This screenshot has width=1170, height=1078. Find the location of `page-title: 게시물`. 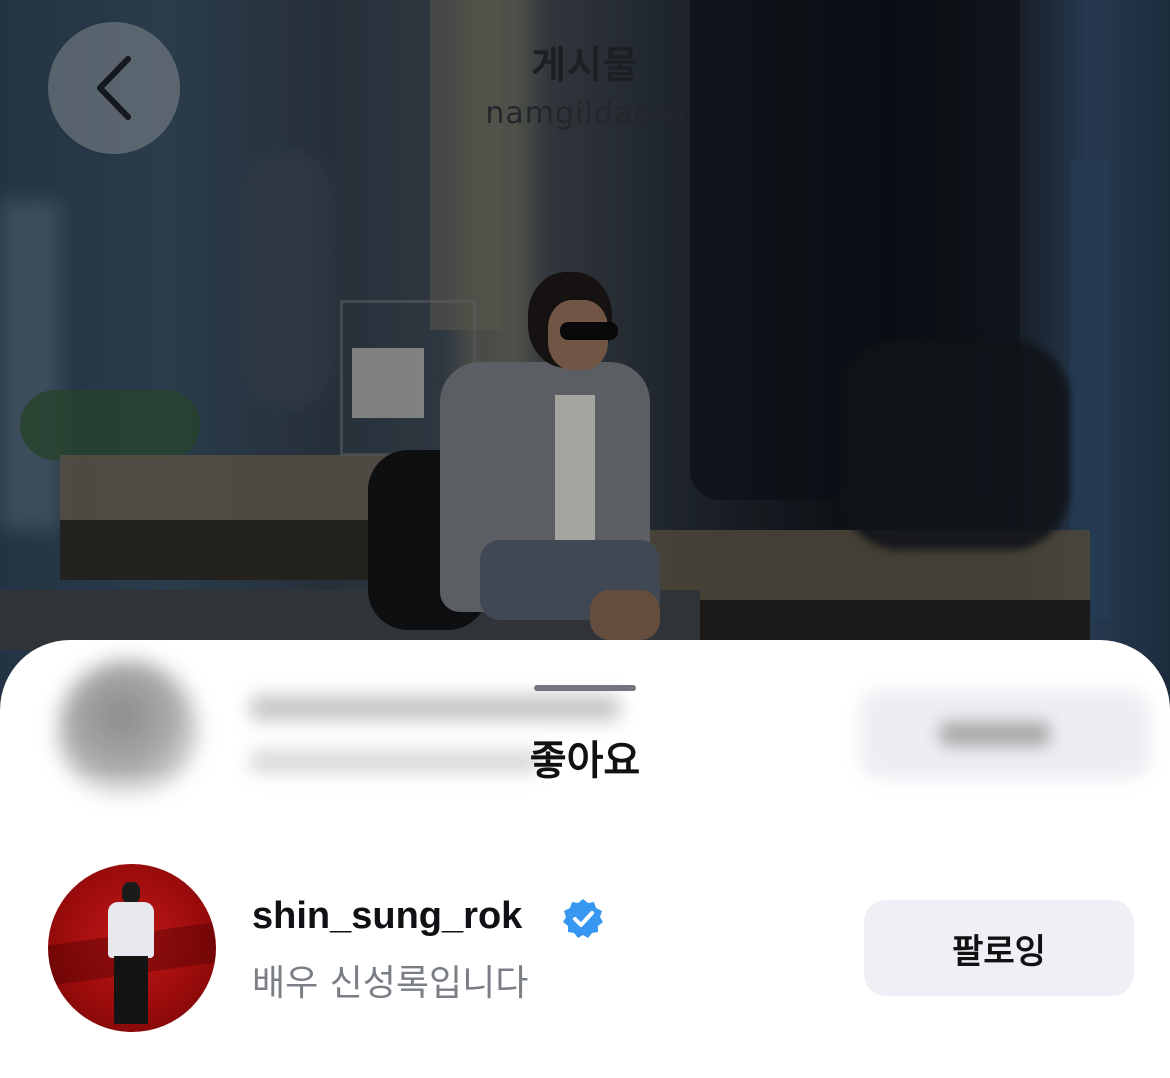

page-title: 게시물 is located at coordinates (585, 65).